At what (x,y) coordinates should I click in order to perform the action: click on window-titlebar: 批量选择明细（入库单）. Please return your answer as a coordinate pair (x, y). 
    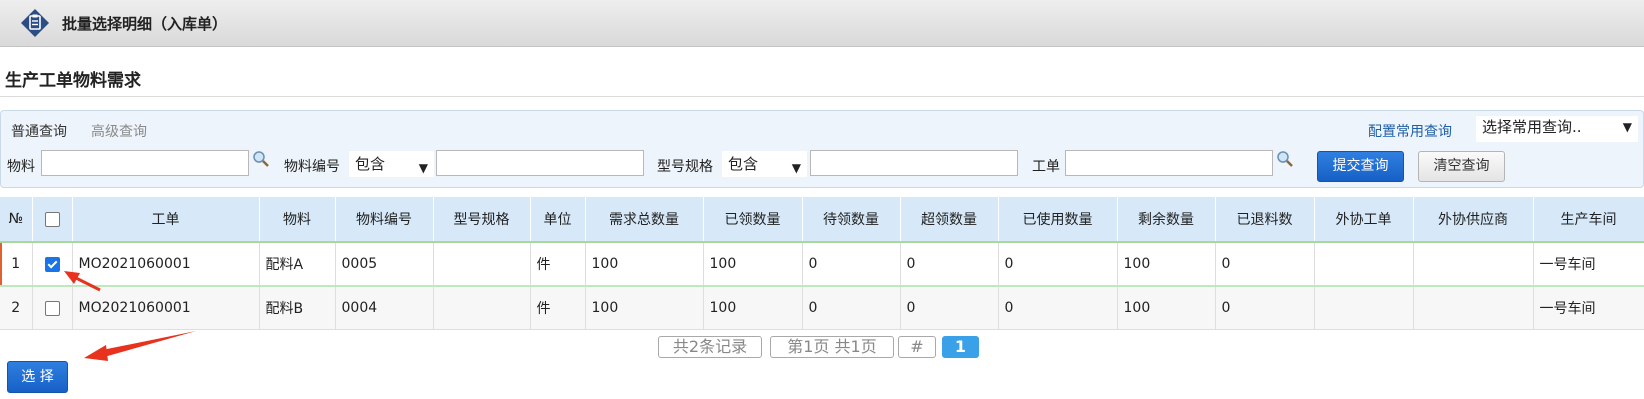
    Looking at the image, I should click on (822, 23).